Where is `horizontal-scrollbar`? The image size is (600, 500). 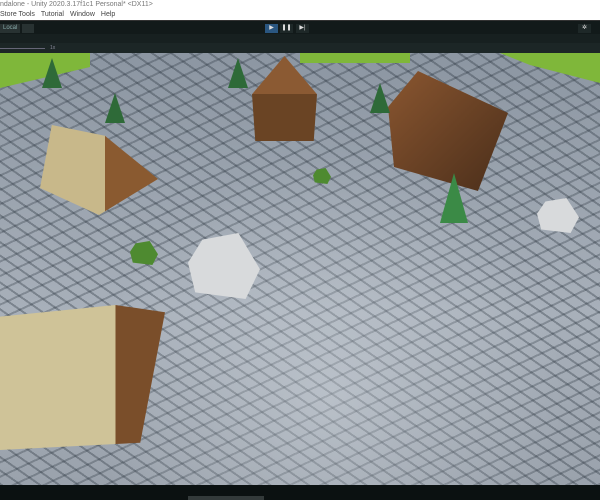
horizontal-scrollbar is located at coordinates (226, 498).